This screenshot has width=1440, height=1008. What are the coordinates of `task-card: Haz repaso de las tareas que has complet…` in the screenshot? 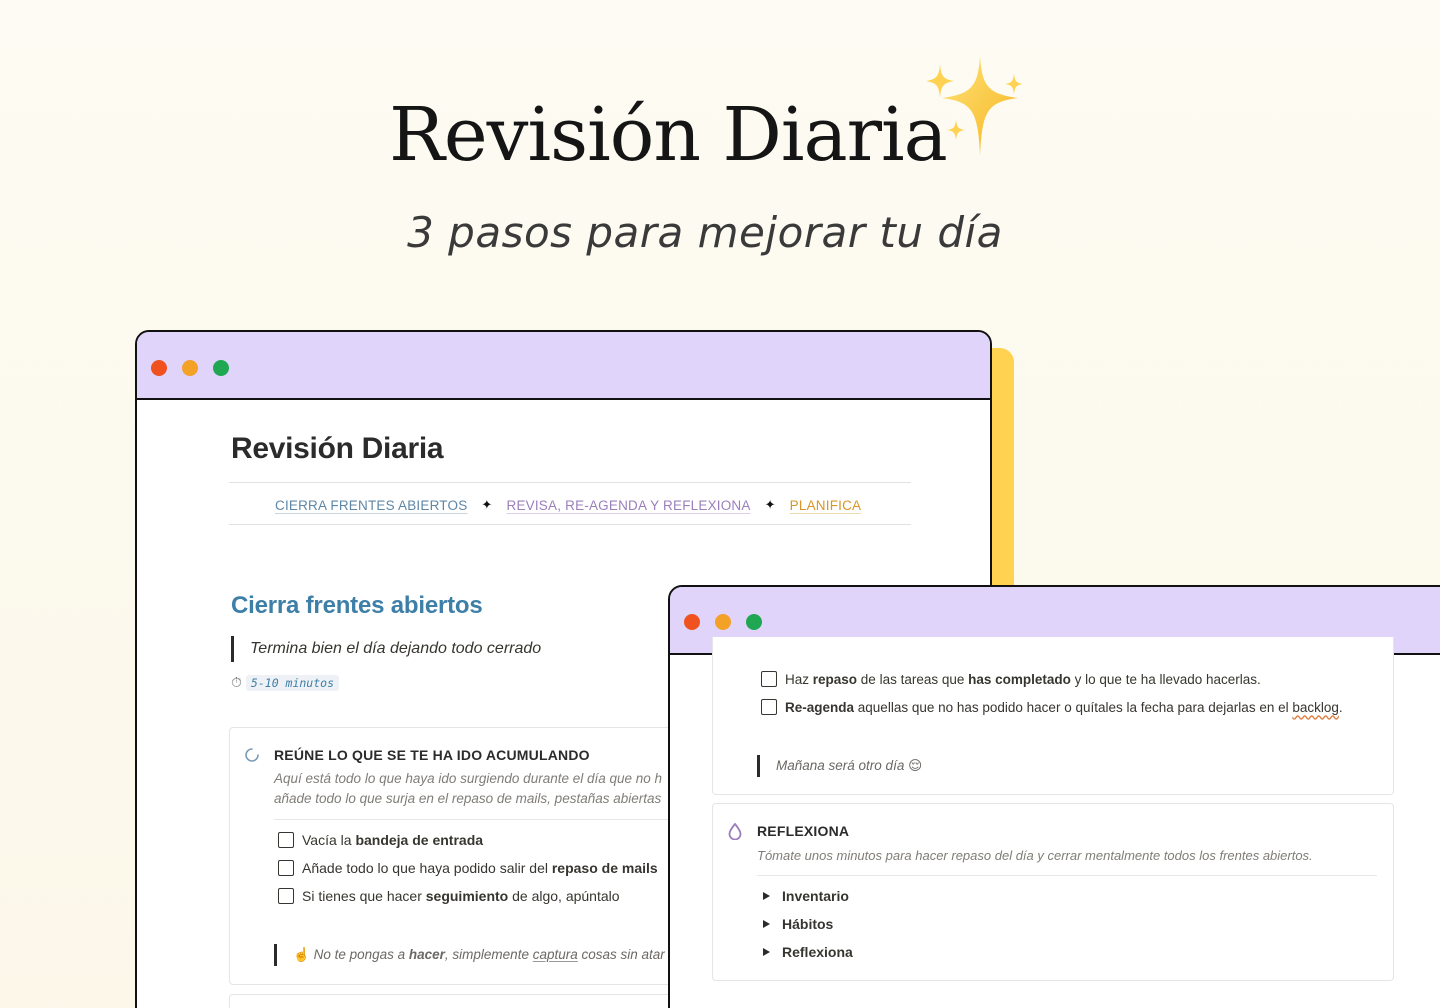 It's located at (1053, 716).